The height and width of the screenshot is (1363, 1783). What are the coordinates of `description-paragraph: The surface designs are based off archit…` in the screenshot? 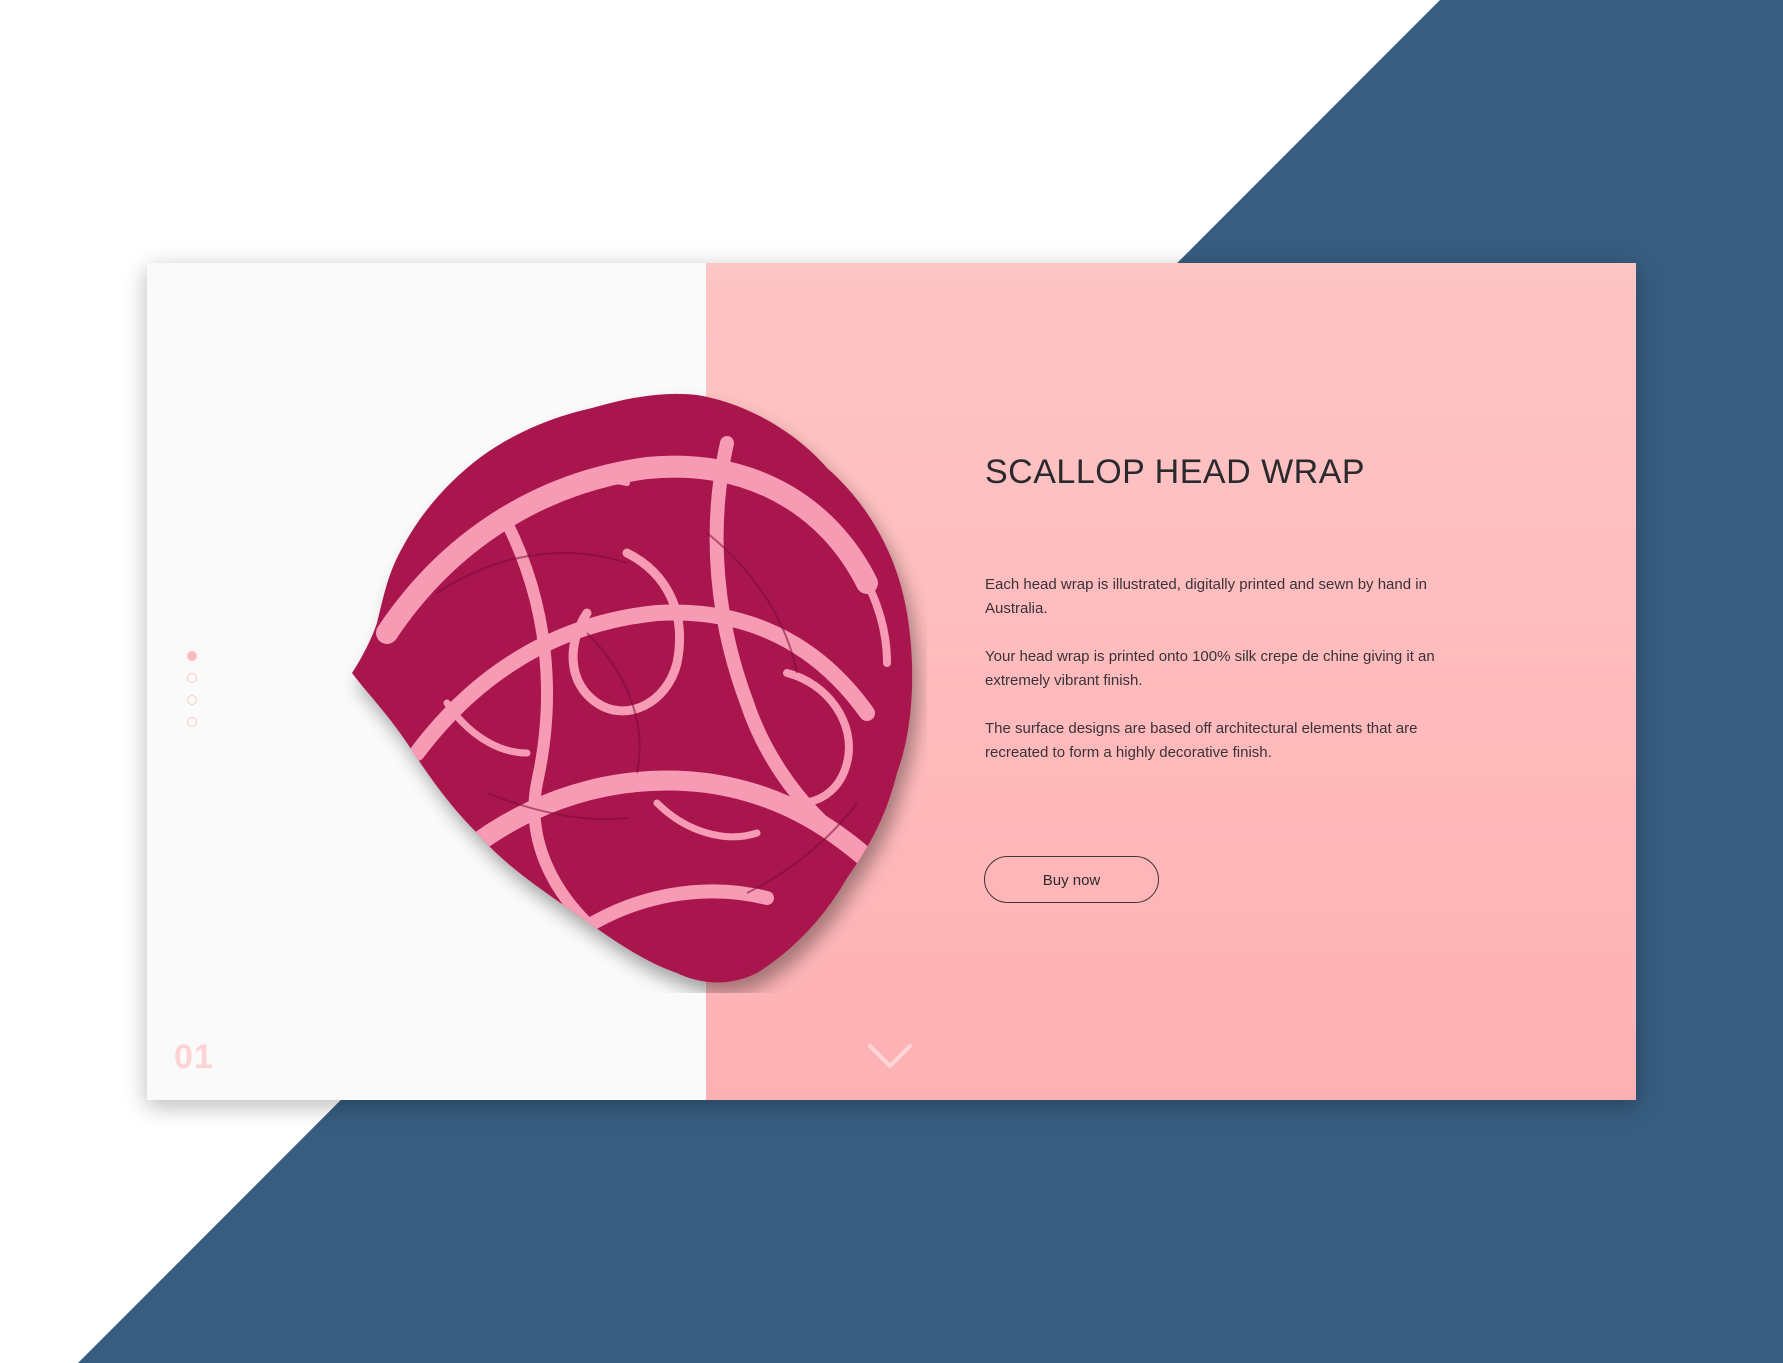 It's located at (1201, 740).